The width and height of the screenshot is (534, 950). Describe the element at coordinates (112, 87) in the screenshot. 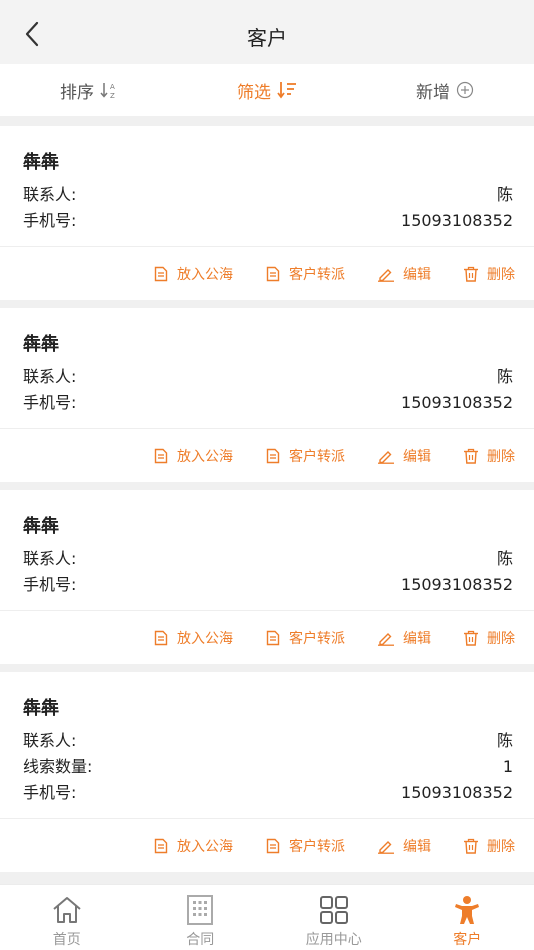

I see `svg-text: A` at that location.